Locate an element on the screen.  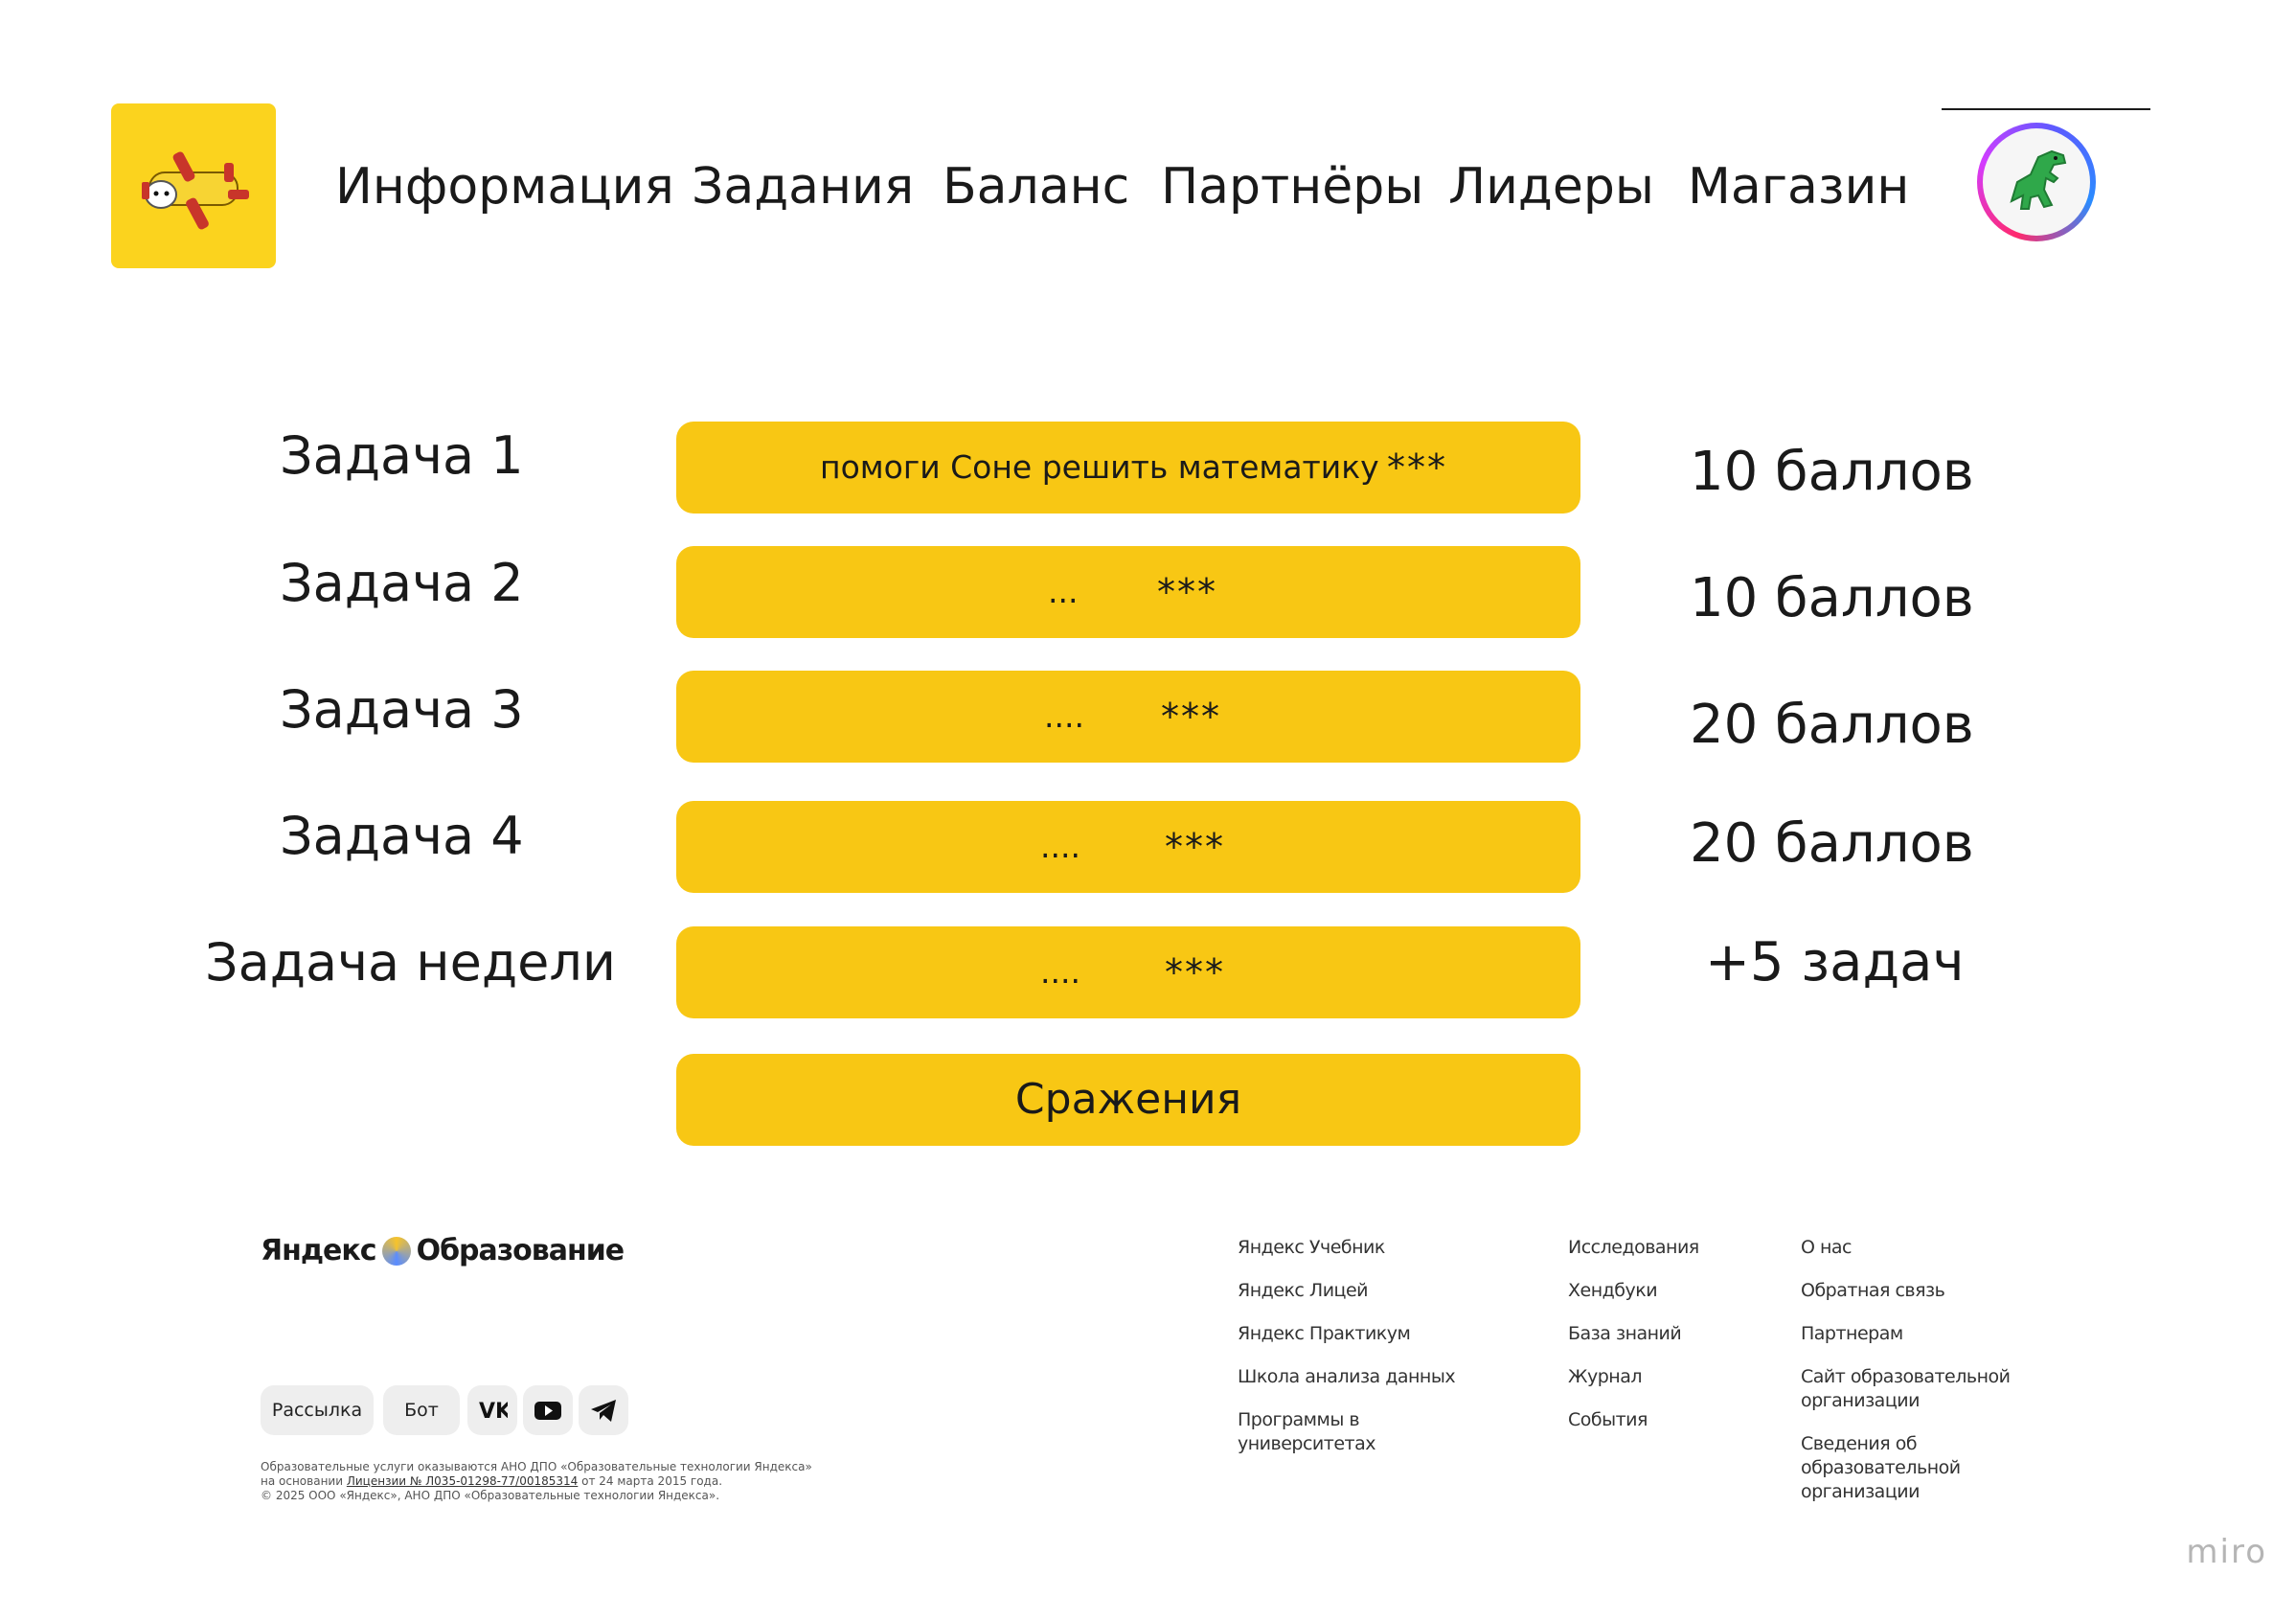
bot-button: Бот is located at coordinates (422, 1410).